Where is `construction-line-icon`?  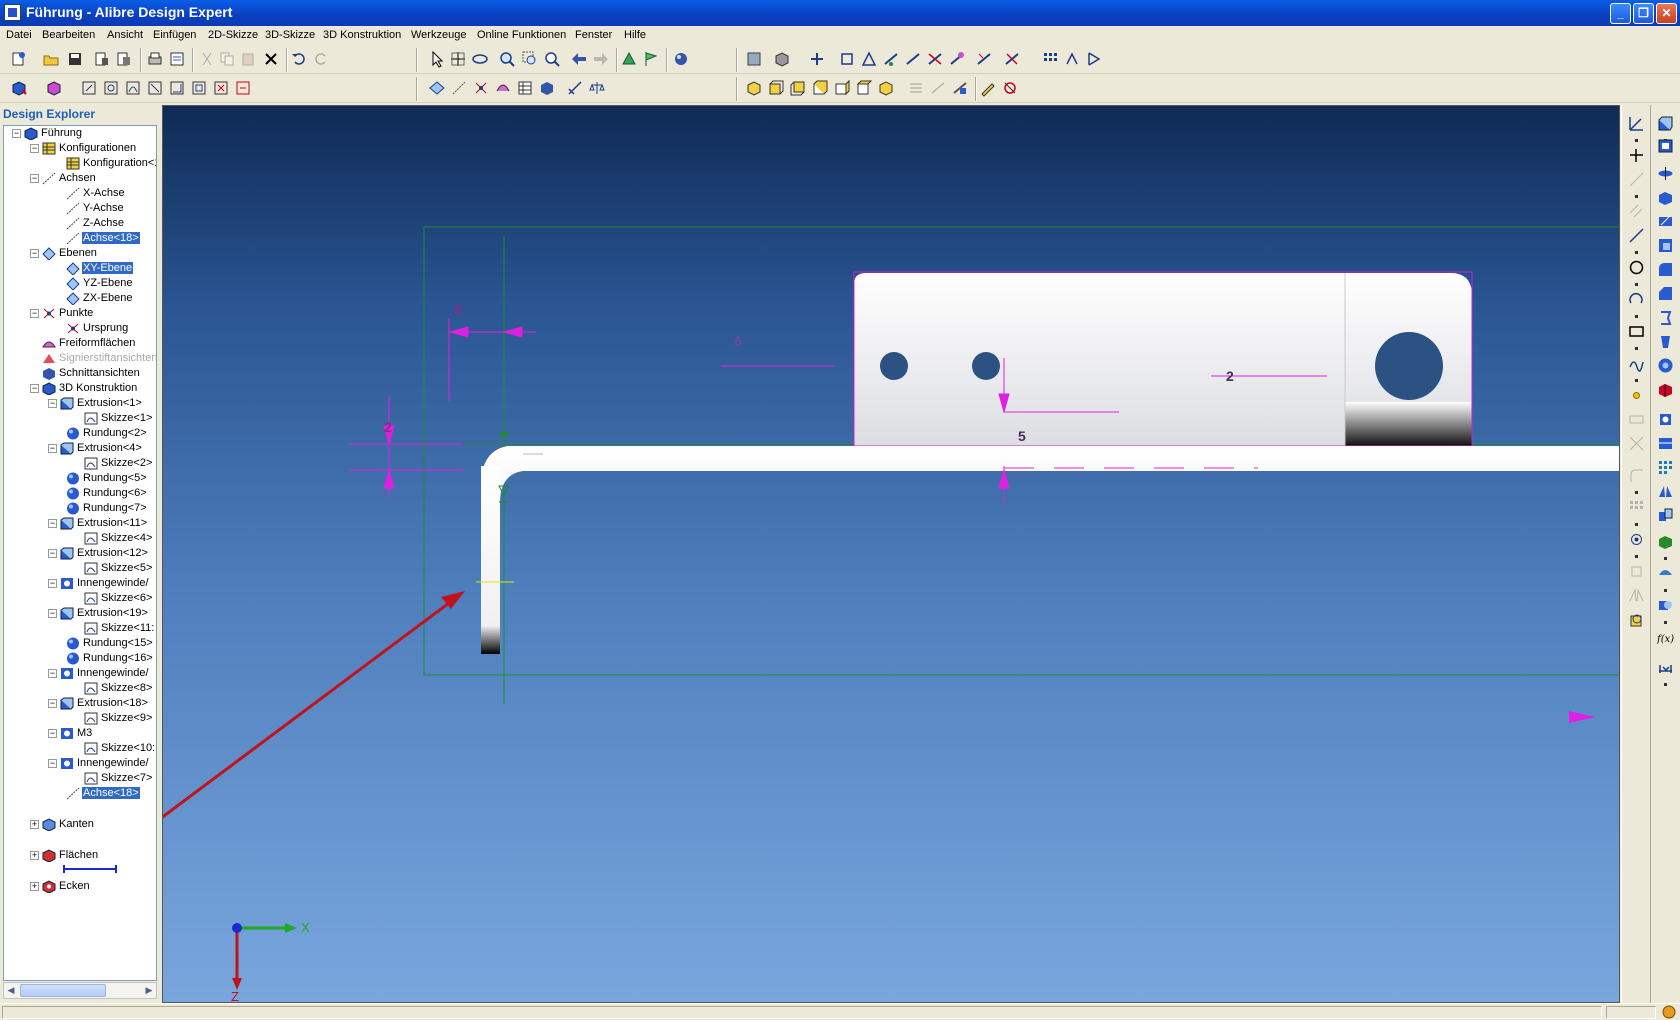 construction-line-icon is located at coordinates (1636, 179).